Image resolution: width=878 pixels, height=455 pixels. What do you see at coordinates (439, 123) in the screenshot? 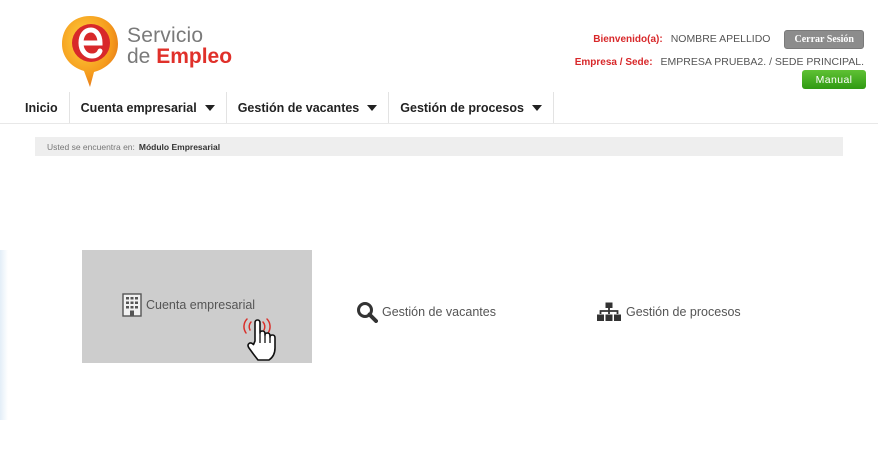
I see `nav-divider` at bounding box center [439, 123].